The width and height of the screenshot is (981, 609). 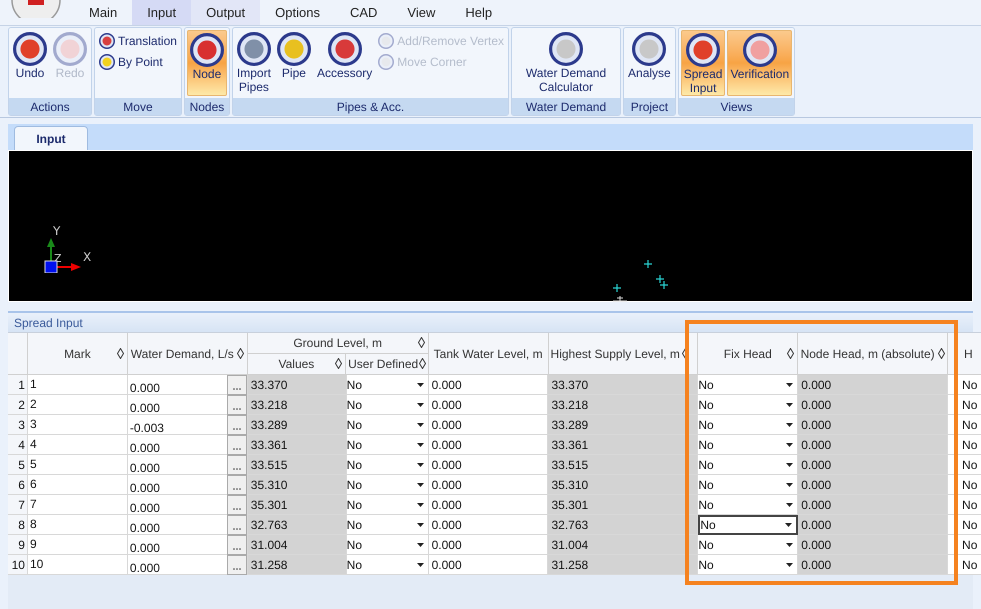 I want to click on ribbon-button: Node, so click(x=206, y=63).